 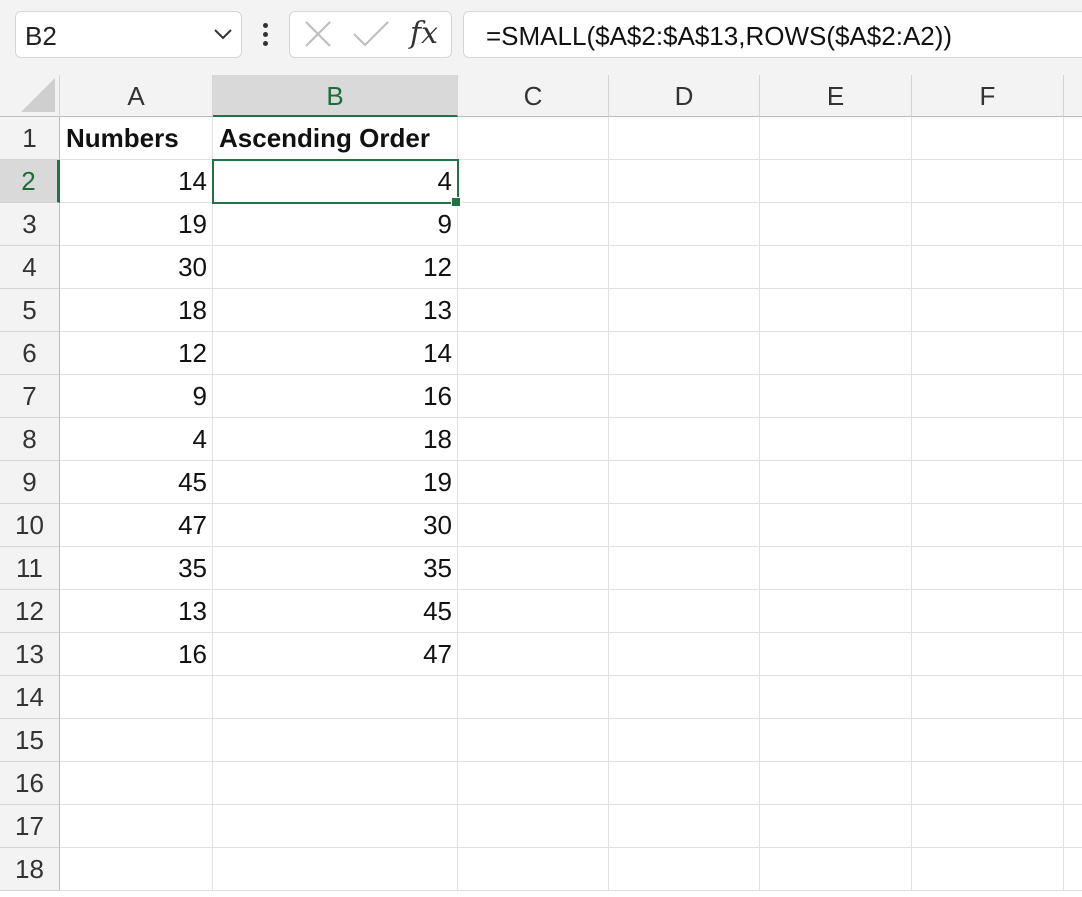 What do you see at coordinates (684, 310) in the screenshot?
I see `cell-d5` at bounding box center [684, 310].